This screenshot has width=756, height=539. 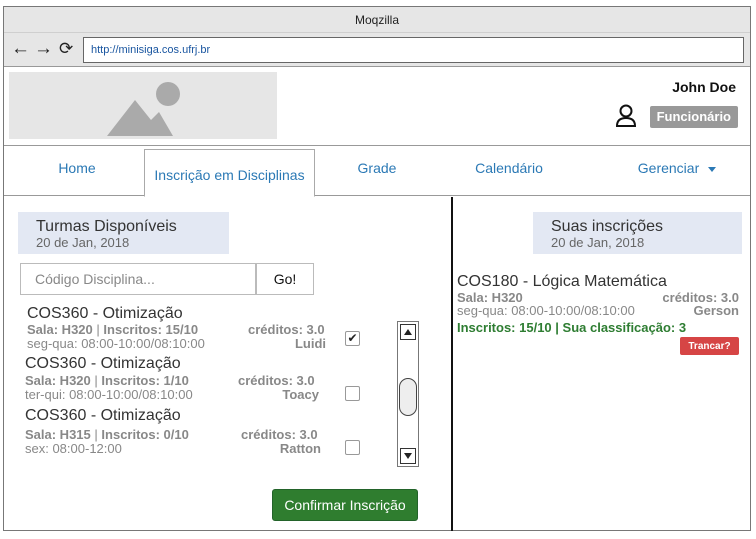 I want to click on enrolled-course-schedule: seg-qua: 08:00-10:00/08:10:00, so click(x=546, y=310).